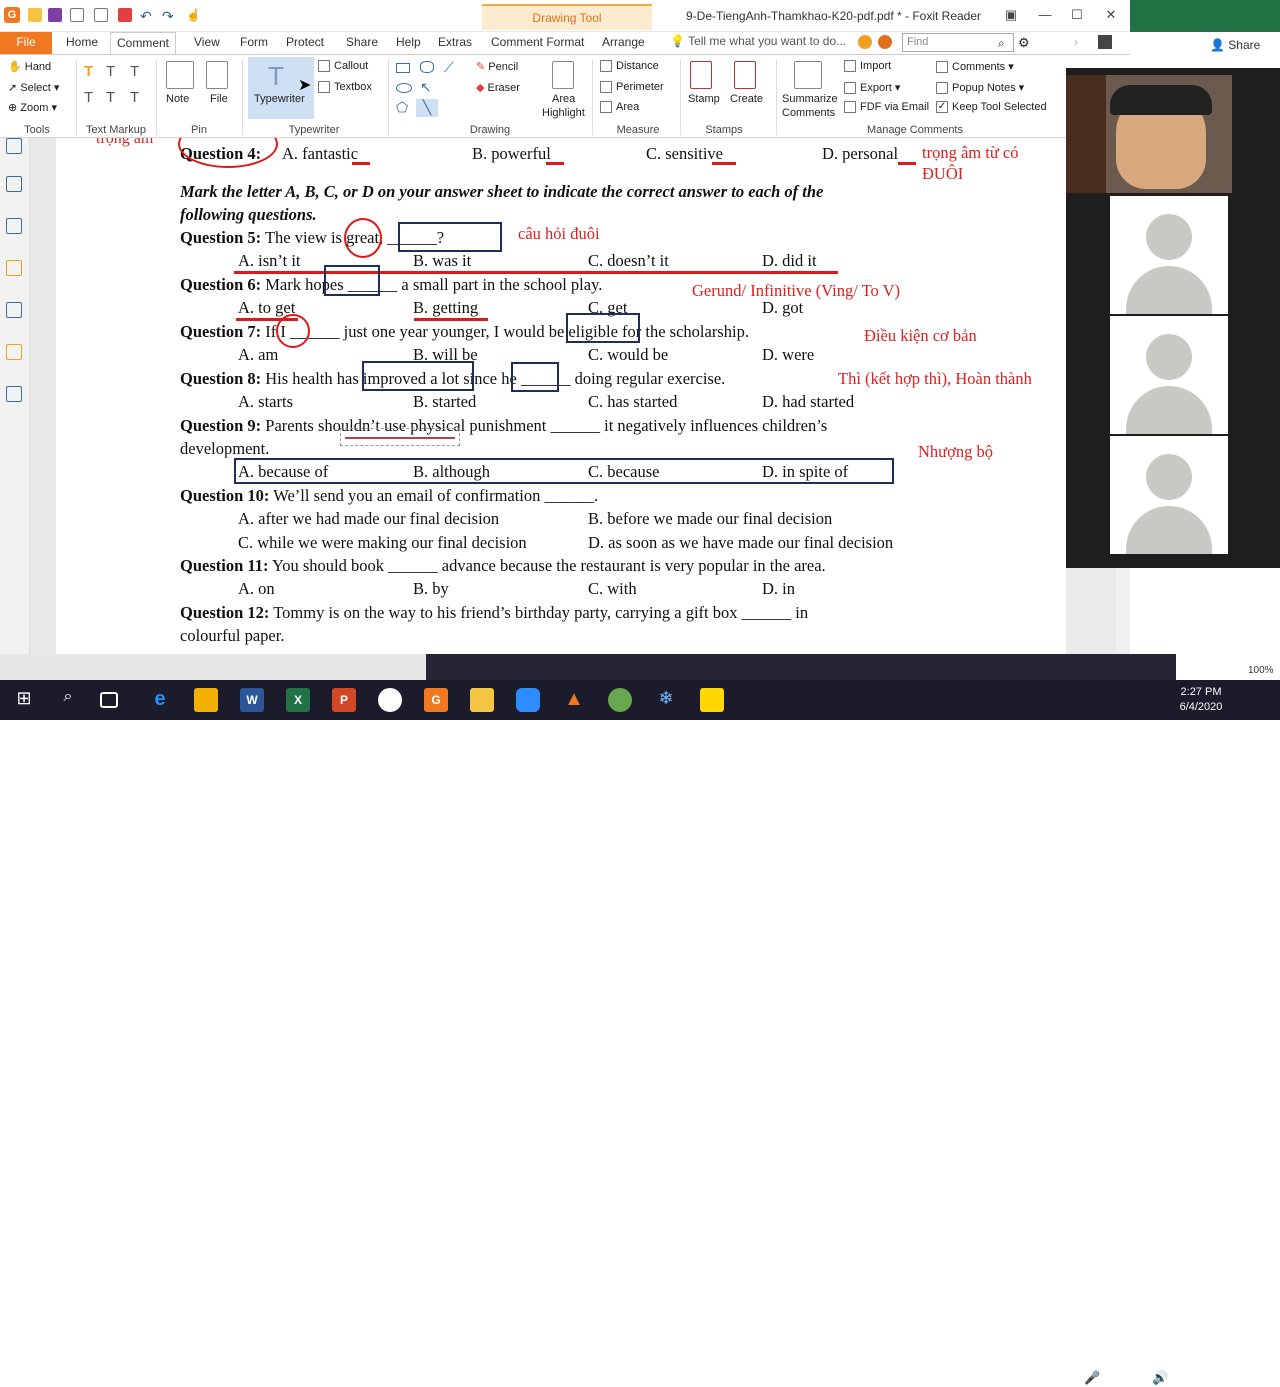  Describe the element at coordinates (885, 42) in the screenshot. I see `chat-icon` at that location.